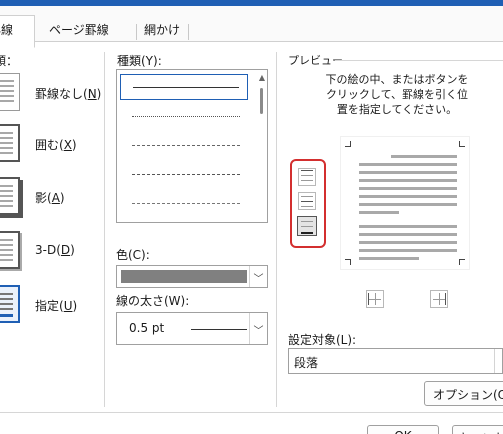 This screenshot has height=434, width=503. I want to click on line-style-dashed, so click(184, 146).